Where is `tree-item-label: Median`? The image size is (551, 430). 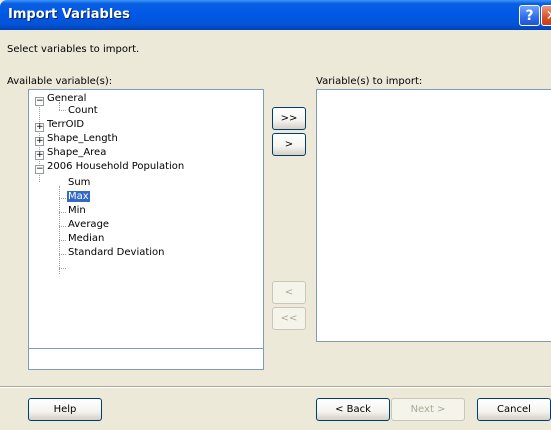
tree-item-label: Median is located at coordinates (86, 238).